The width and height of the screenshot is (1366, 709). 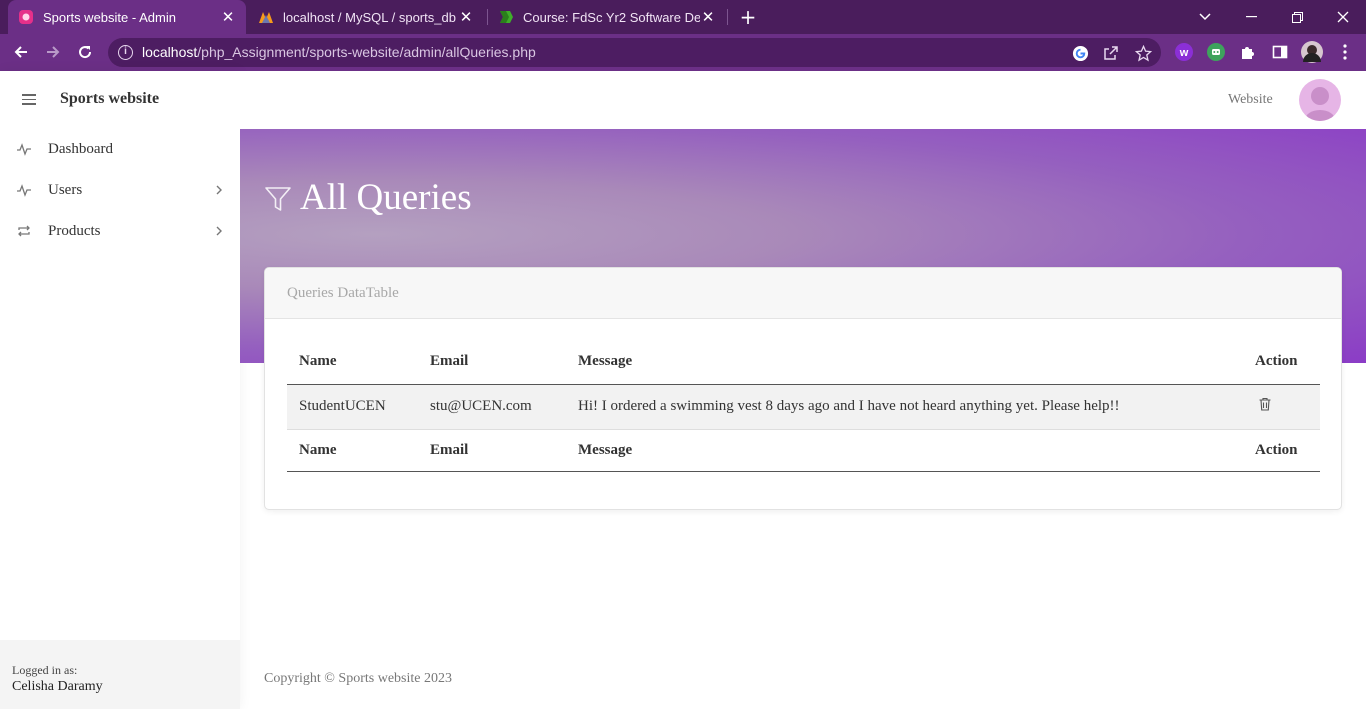 What do you see at coordinates (1281, 450) in the screenshot?
I see `footer-header-action: Action` at bounding box center [1281, 450].